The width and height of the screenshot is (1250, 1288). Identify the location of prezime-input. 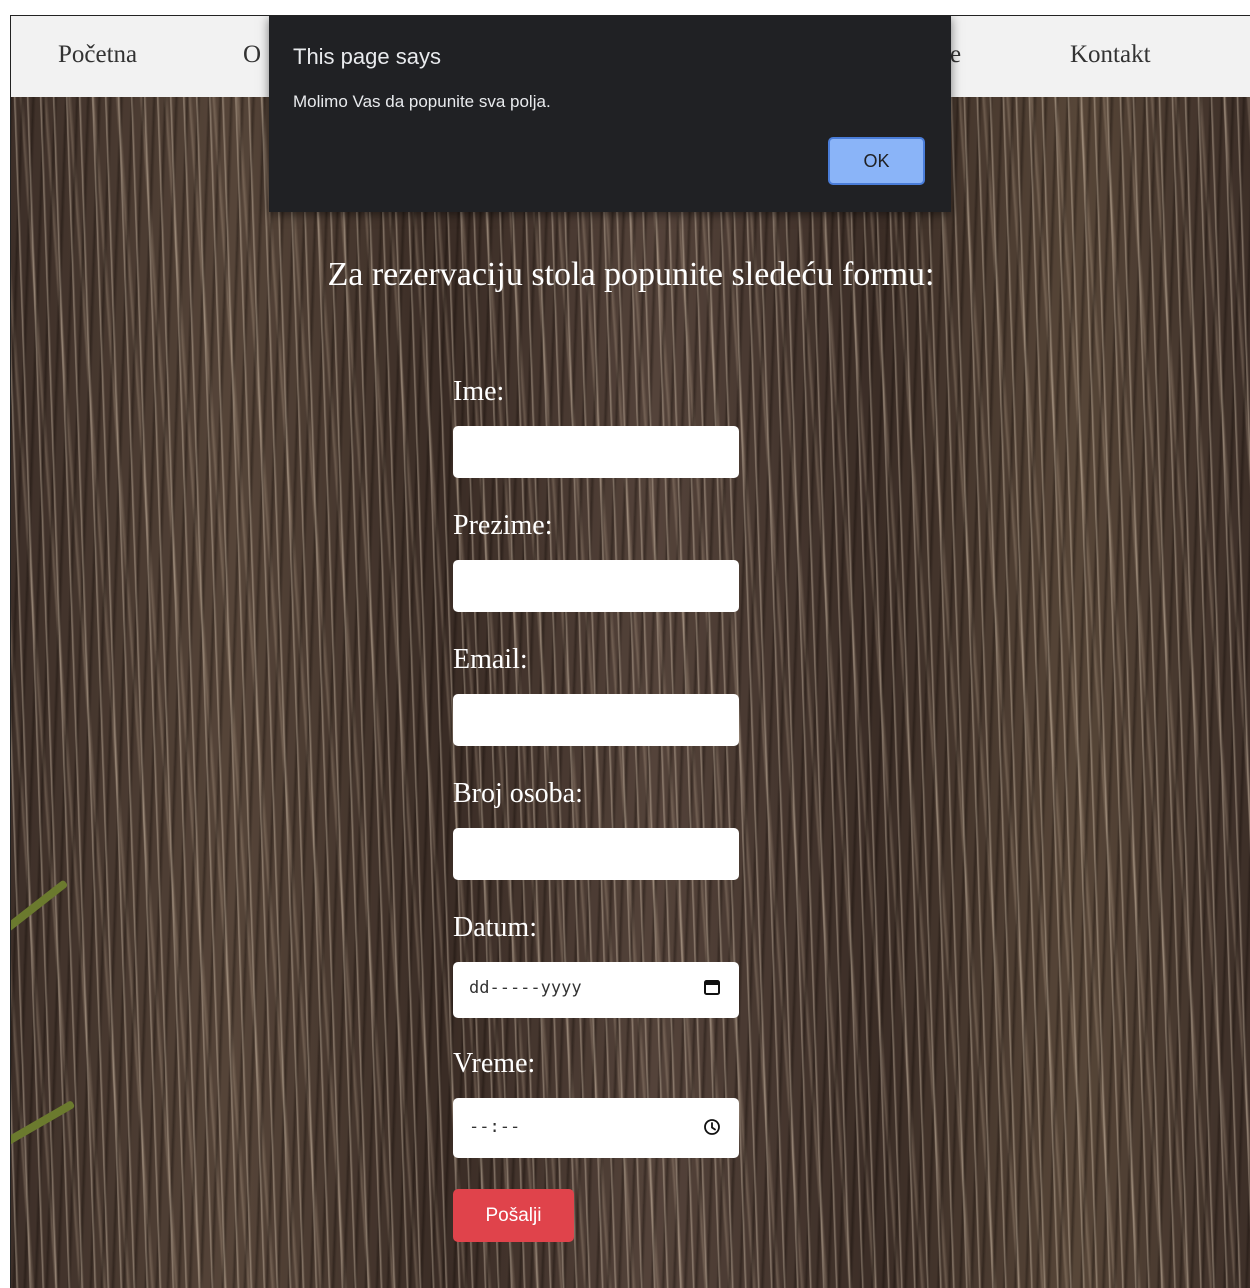
(596, 586).